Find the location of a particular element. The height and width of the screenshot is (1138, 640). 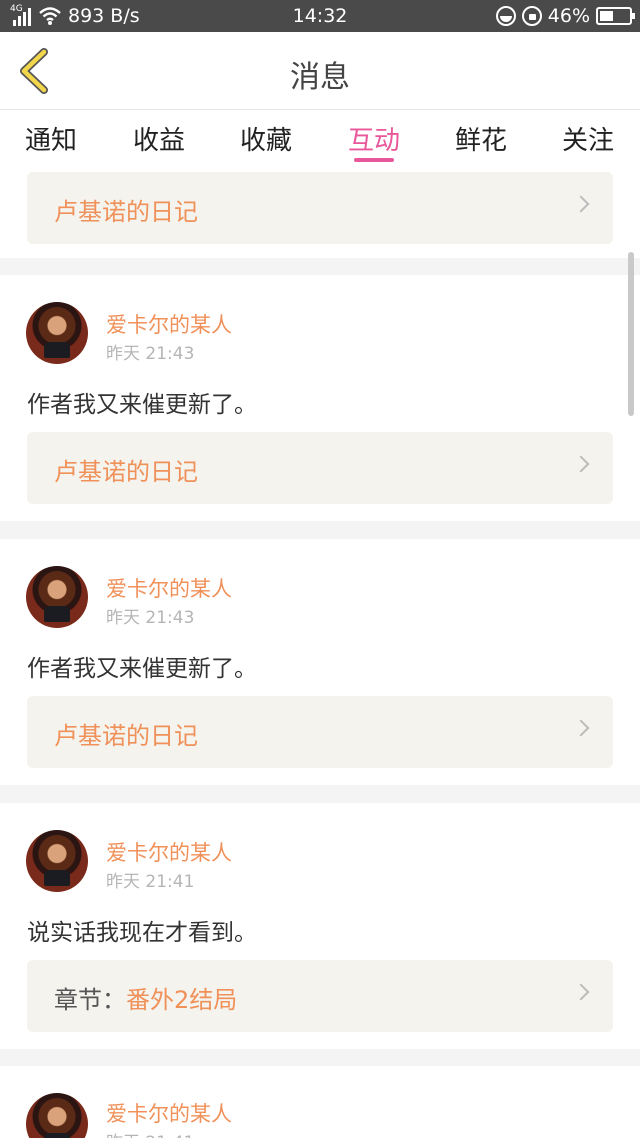

tab-notifications: 通知 is located at coordinates (51, 138).